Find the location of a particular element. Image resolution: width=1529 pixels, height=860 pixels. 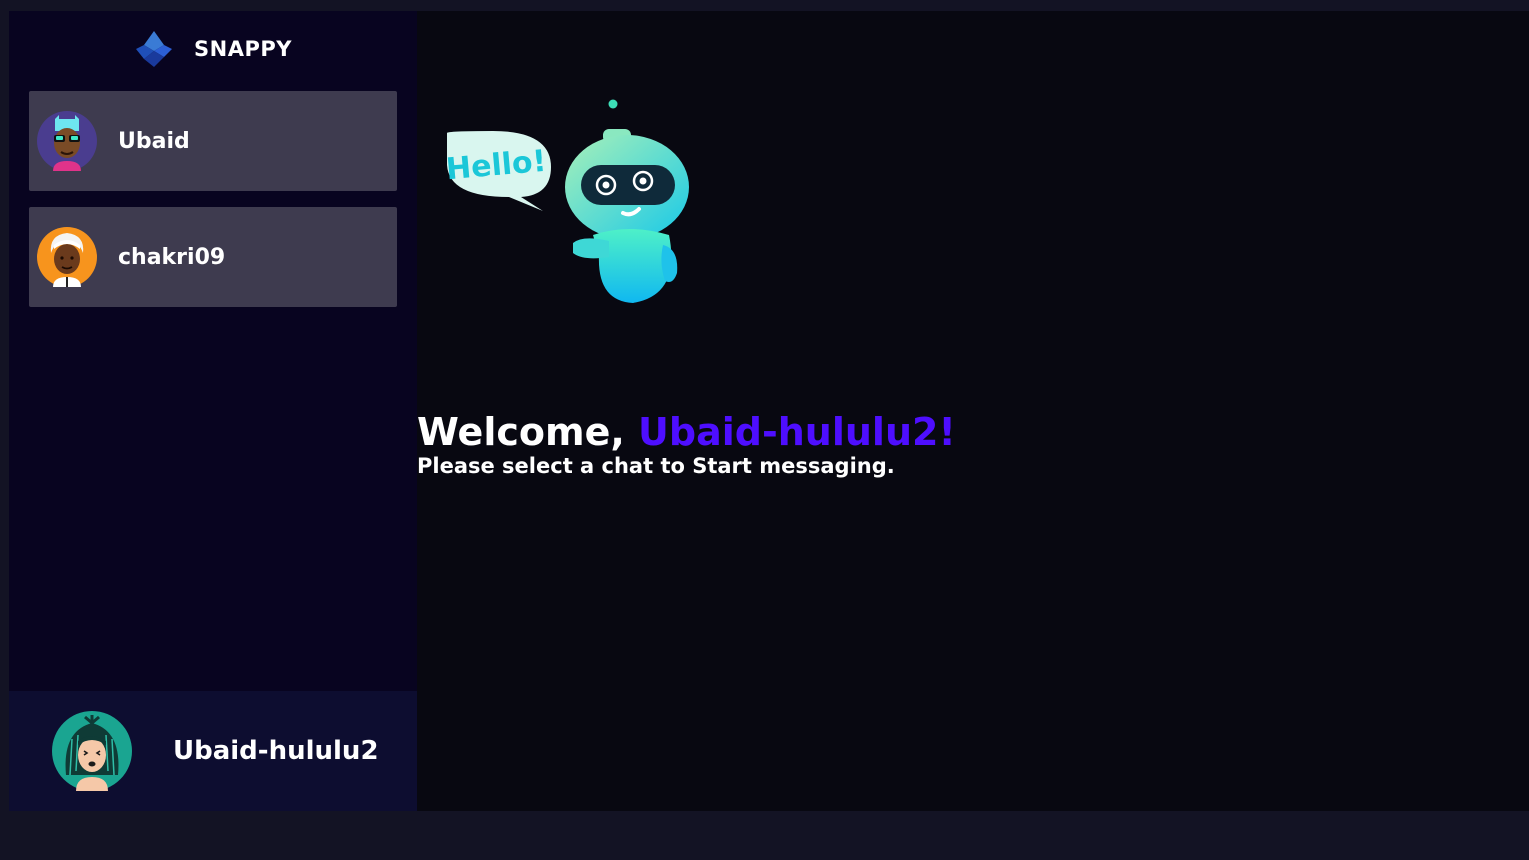

snappy-logo-icon is located at coordinates (154, 49).